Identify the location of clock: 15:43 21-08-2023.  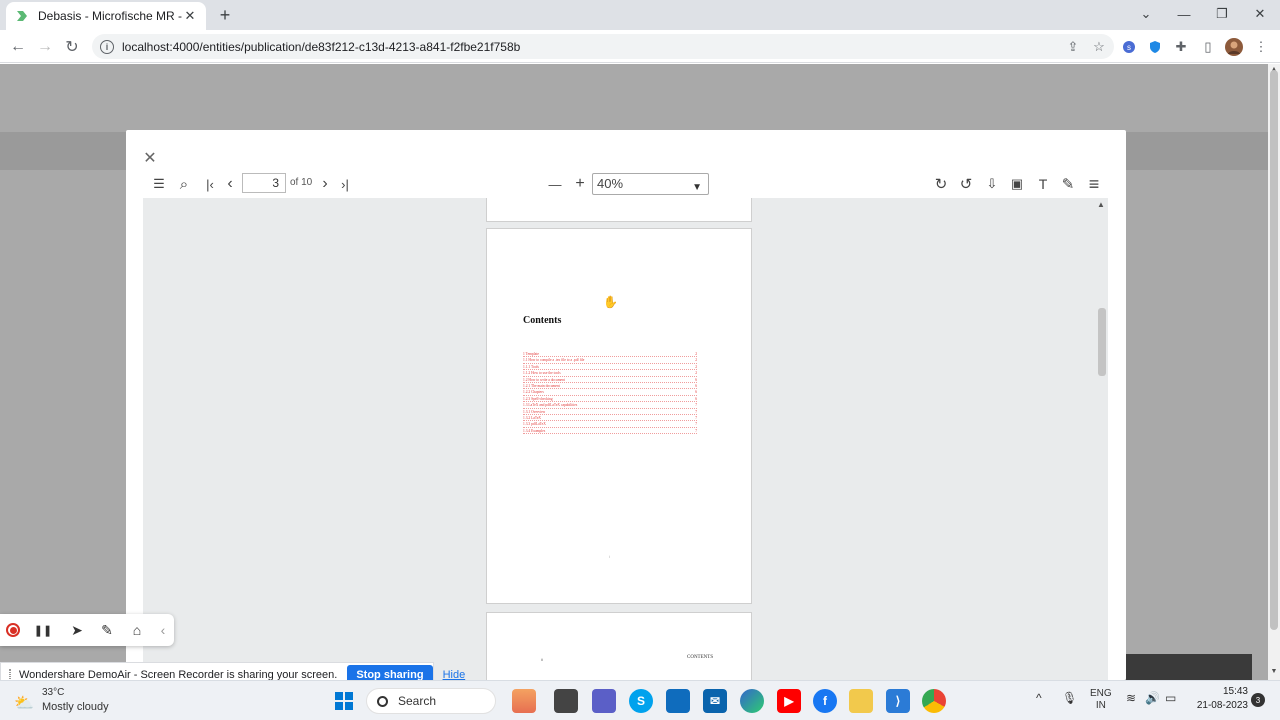
(1219, 699).